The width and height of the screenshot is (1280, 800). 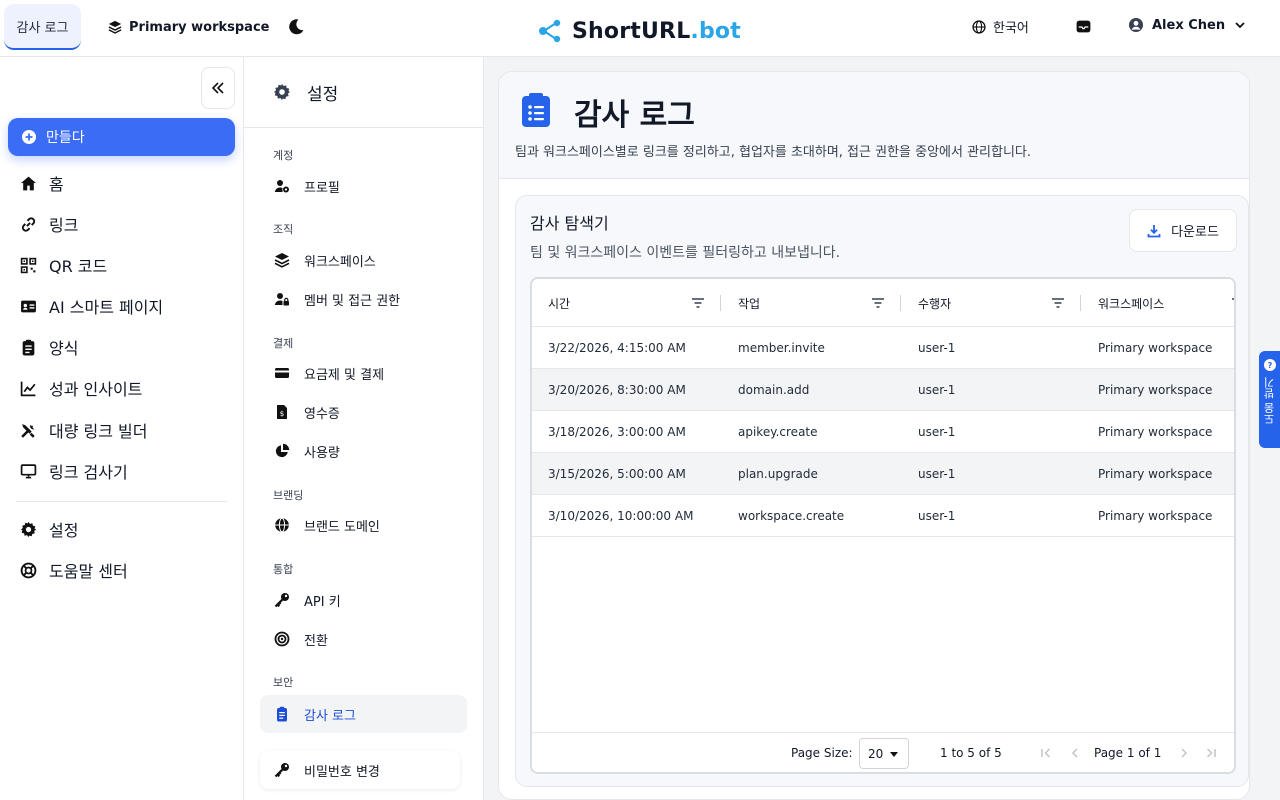 I want to click on cell-time: 3/15/2026, 5:00:00 AM, so click(x=617, y=474).